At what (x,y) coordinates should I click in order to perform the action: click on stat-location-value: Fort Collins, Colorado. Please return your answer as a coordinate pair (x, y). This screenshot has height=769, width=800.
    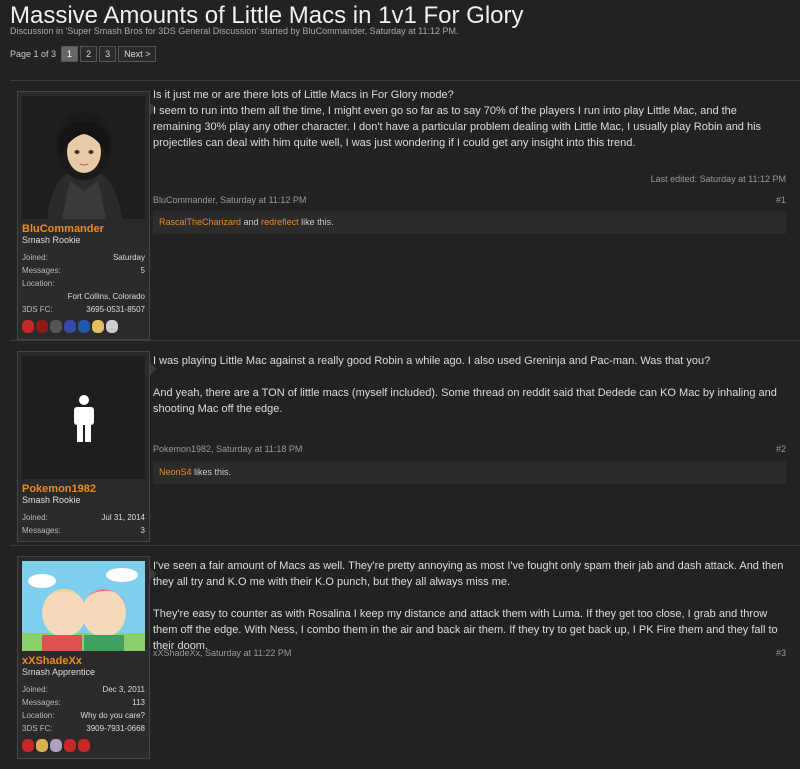
    Looking at the image, I should click on (106, 296).